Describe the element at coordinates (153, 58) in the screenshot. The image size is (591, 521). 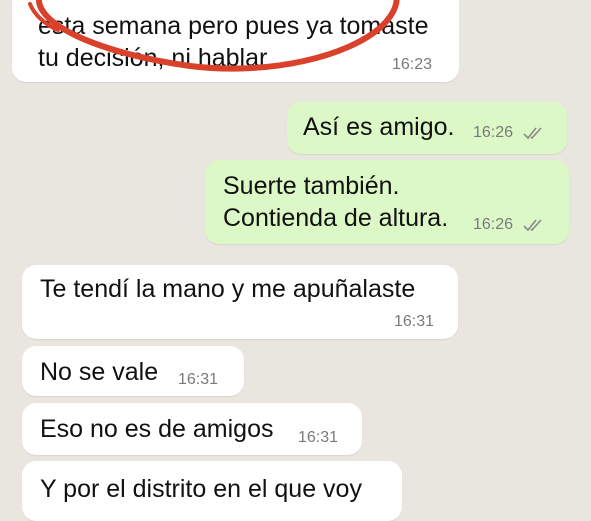
I see `message-text-line: tu decisión, ni hablar` at that location.